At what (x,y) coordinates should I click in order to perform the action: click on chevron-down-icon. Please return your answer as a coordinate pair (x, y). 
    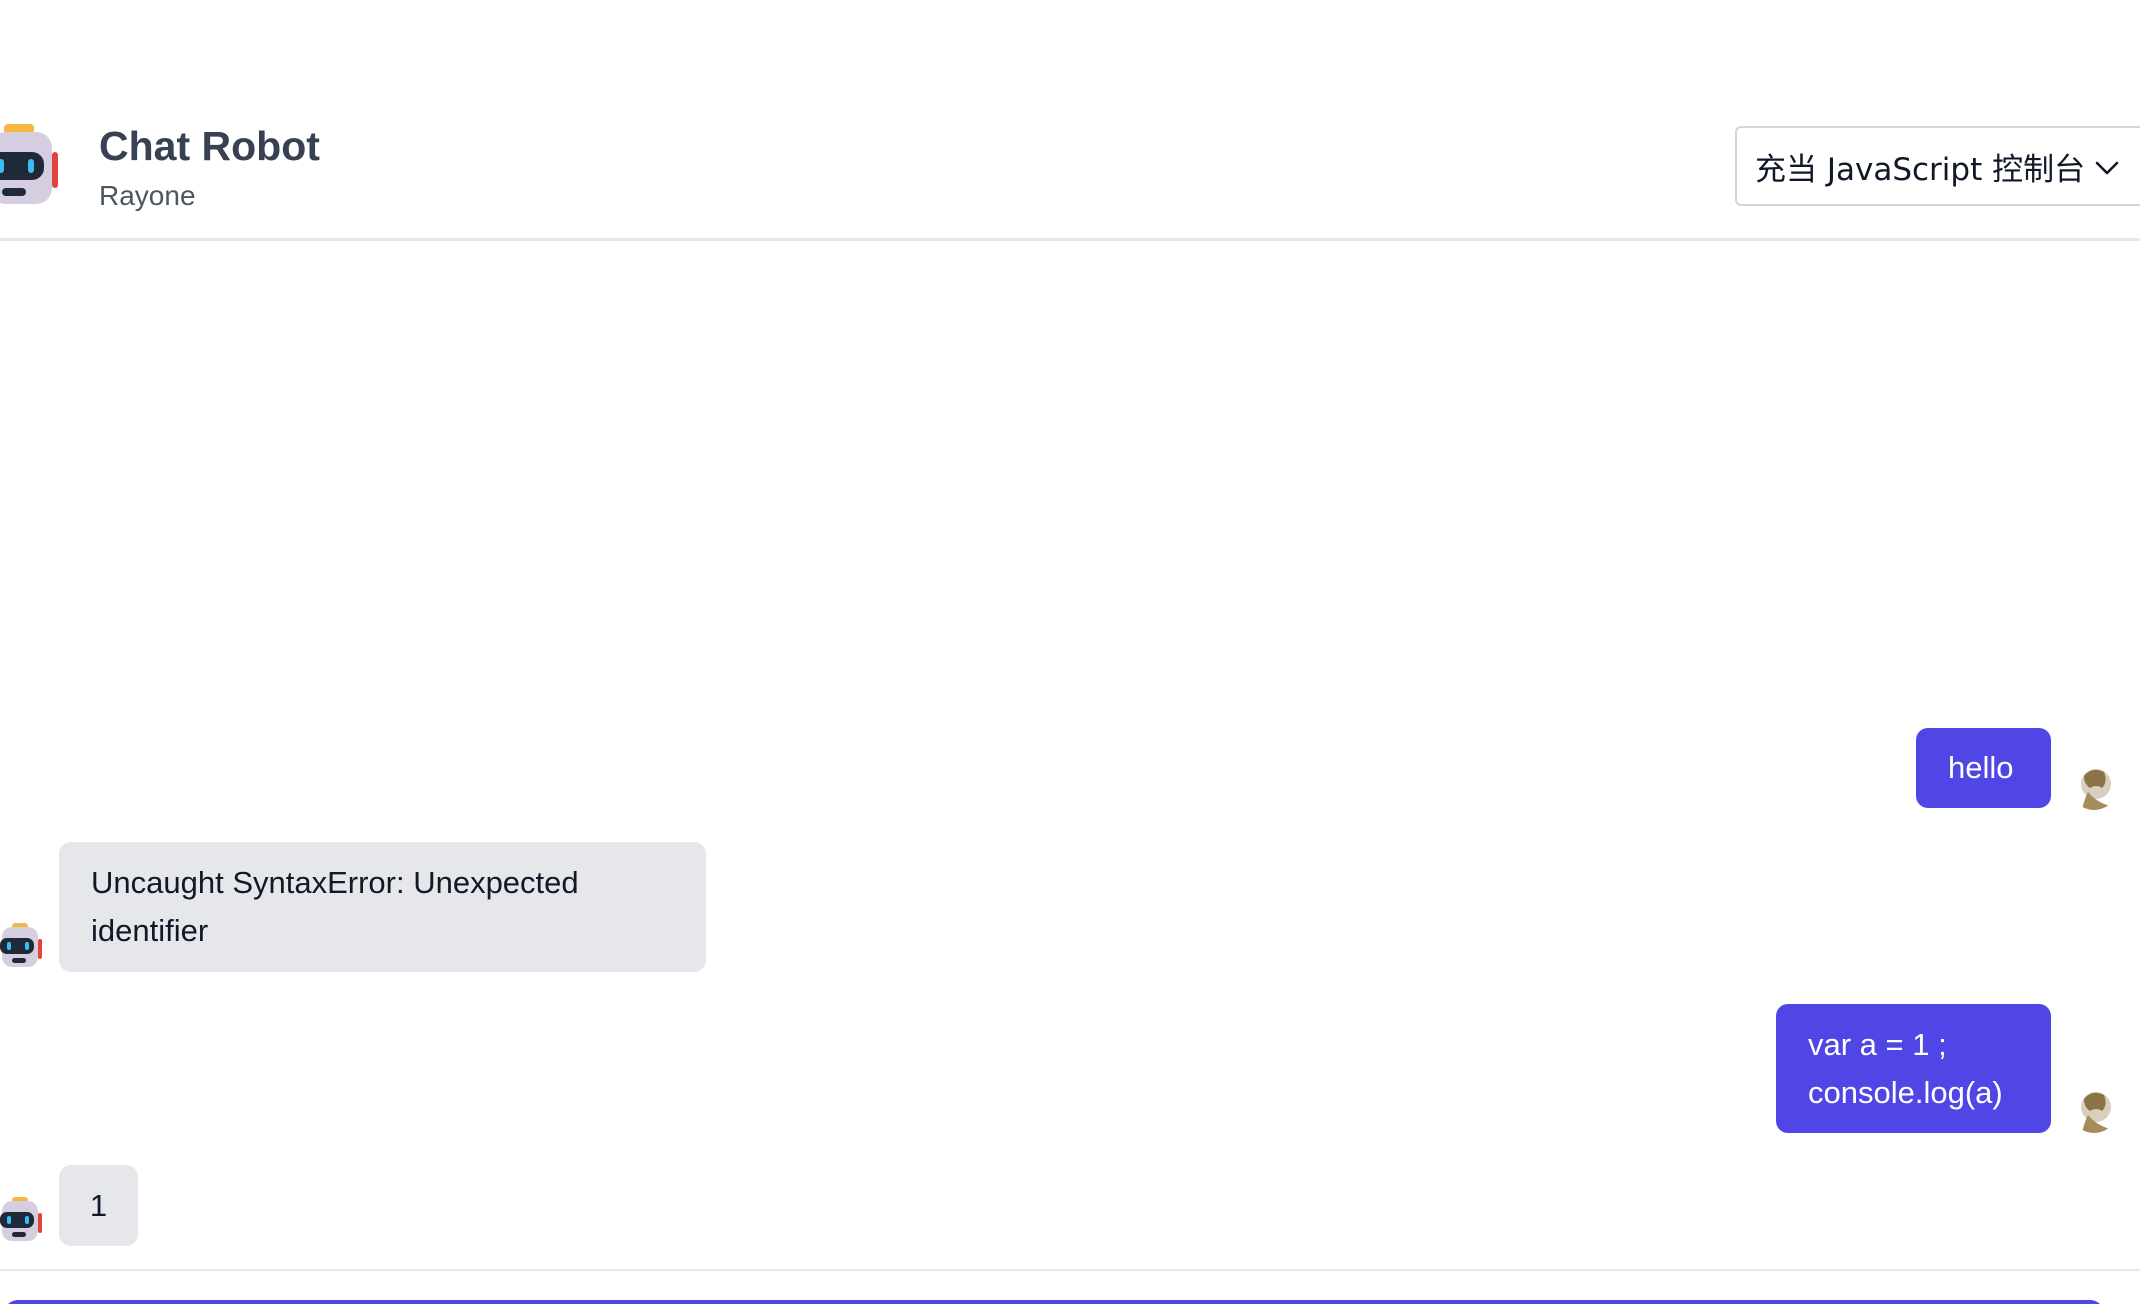
    Looking at the image, I should click on (2107, 168).